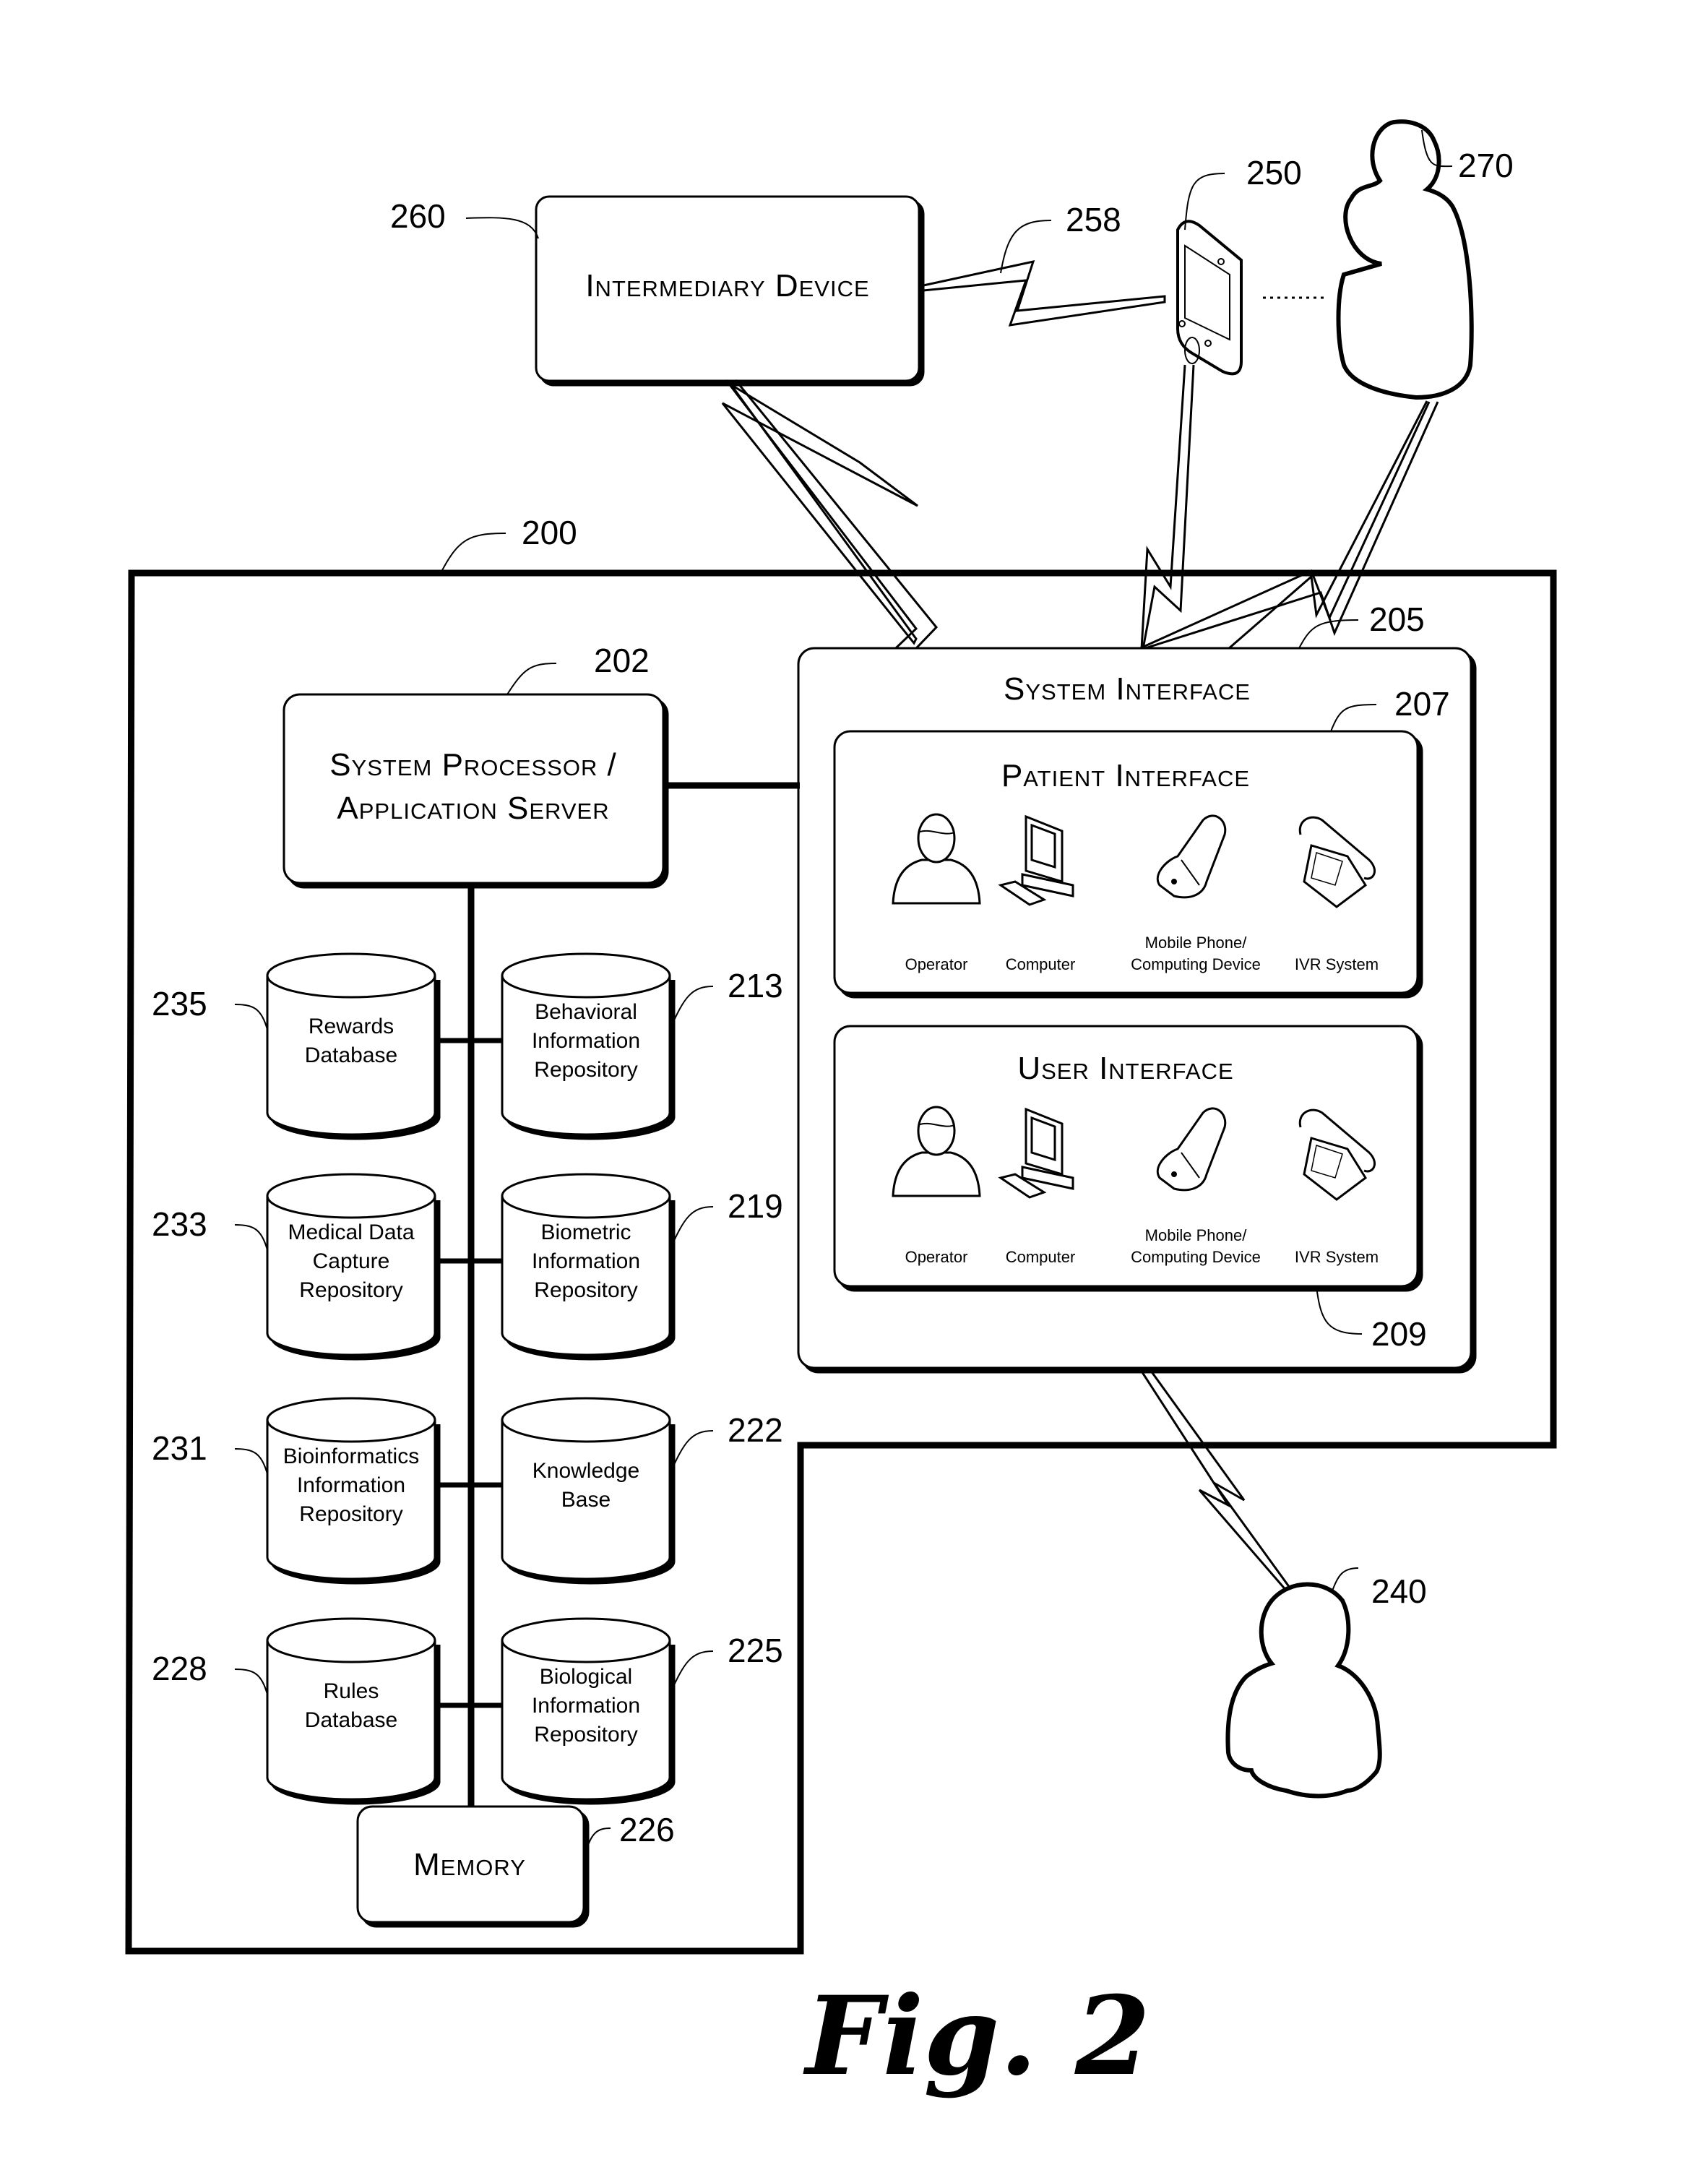  I want to click on wireless-bolt-intermediary, so click(820, 513).